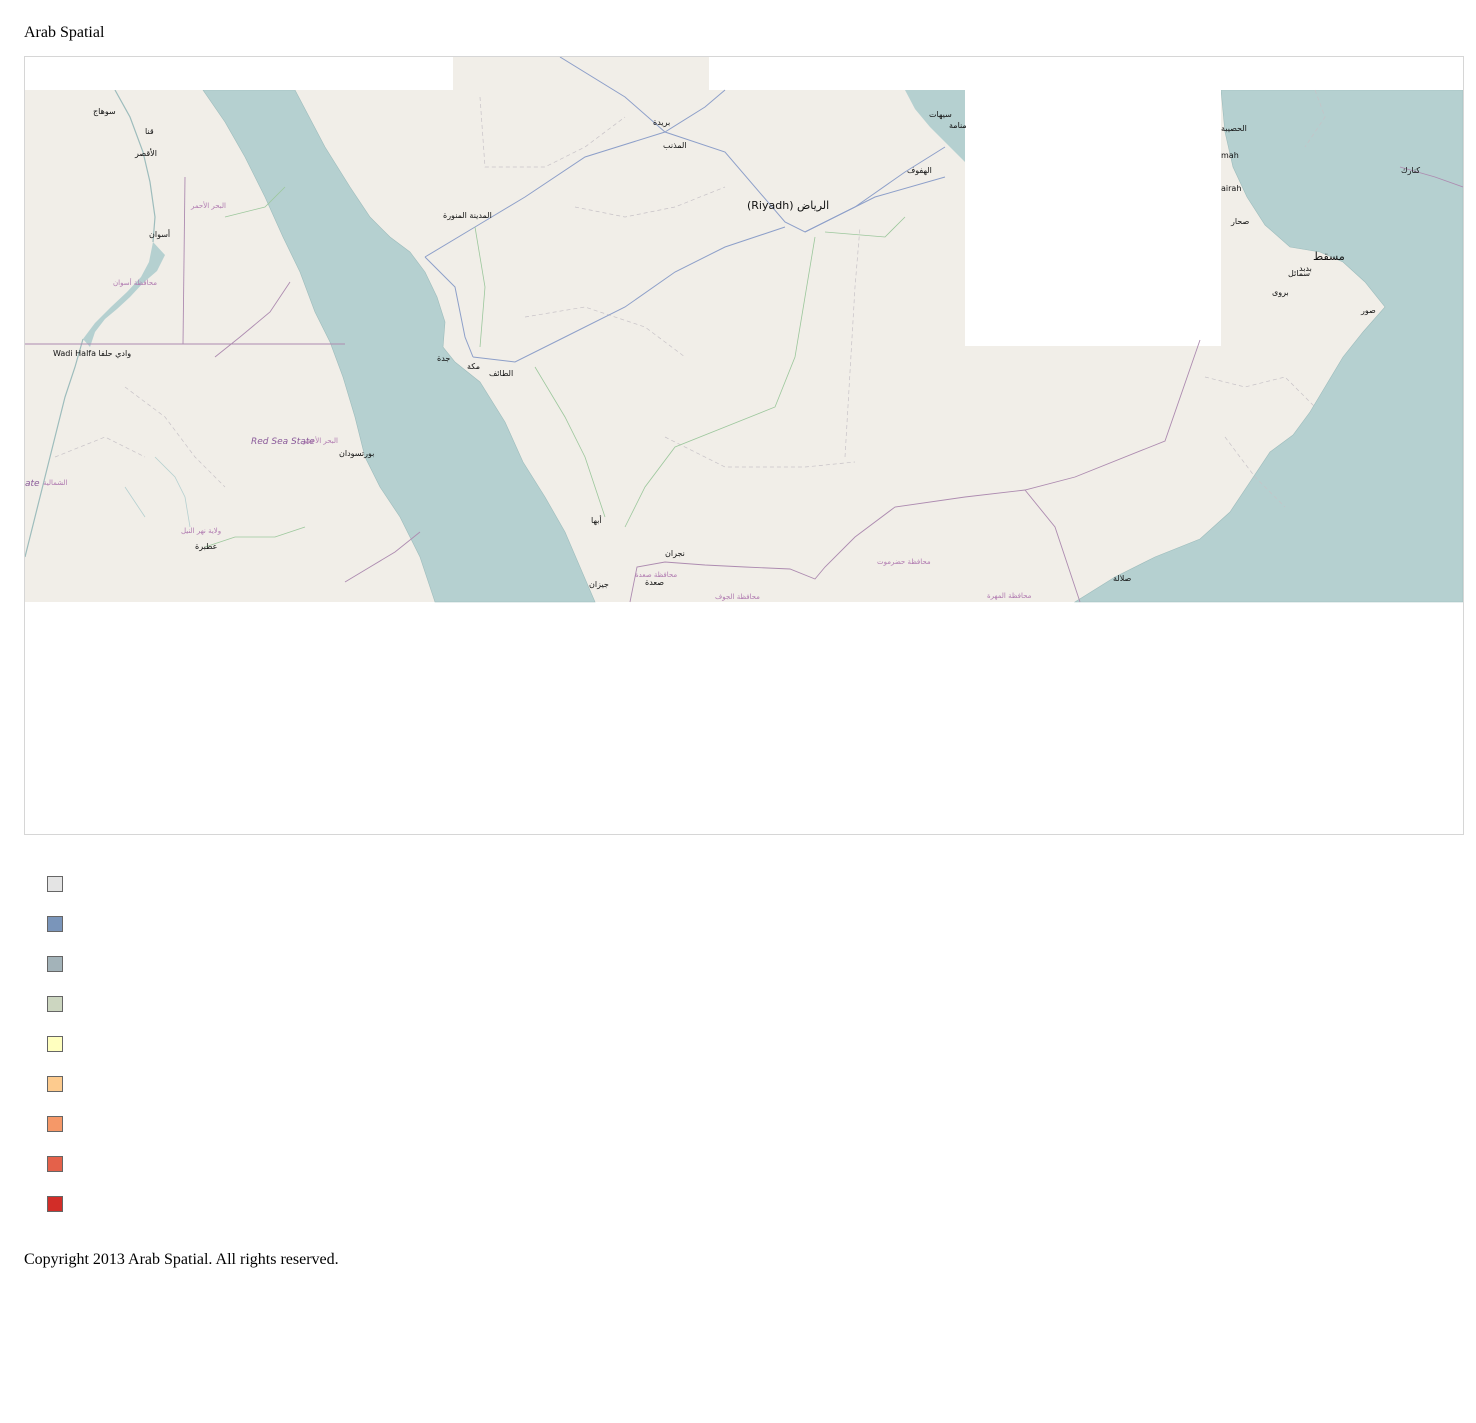 The image size is (1476, 1423). I want to click on label-luxor: الأقصر, so click(145, 153).